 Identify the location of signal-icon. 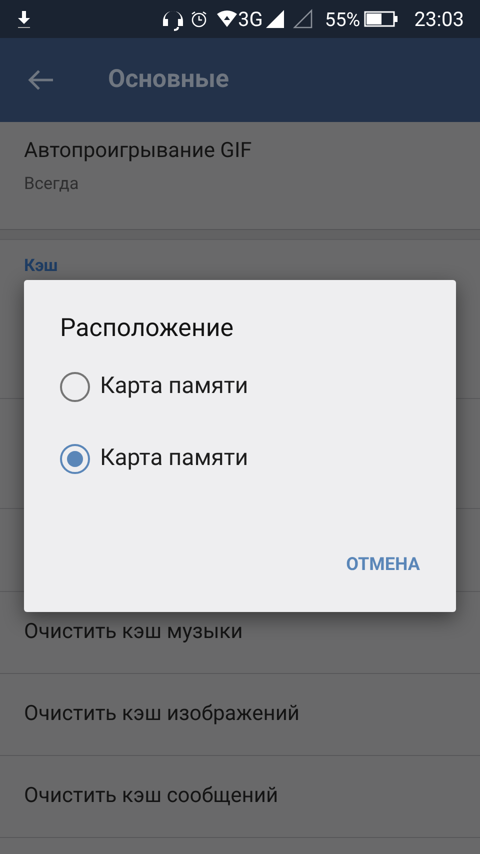
(274, 19).